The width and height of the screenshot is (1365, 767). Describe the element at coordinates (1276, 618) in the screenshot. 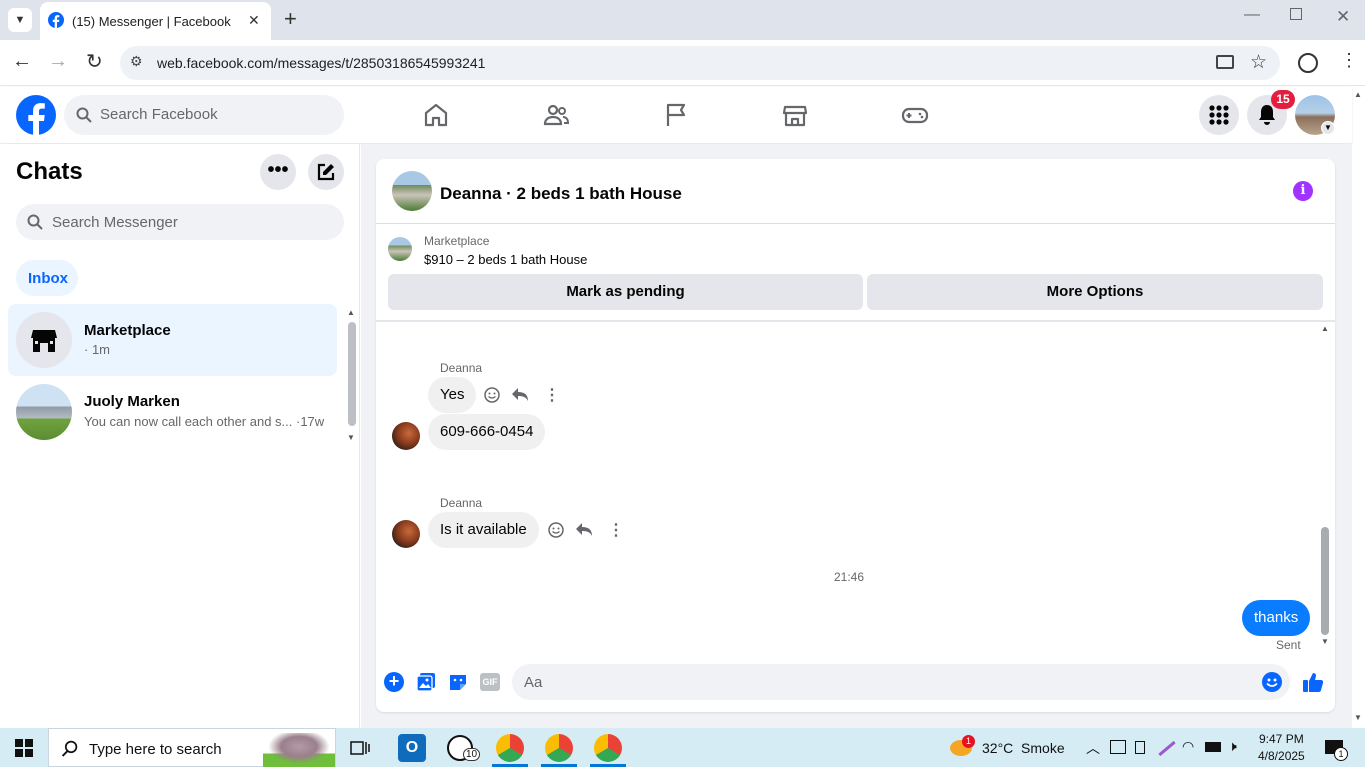

I see `outgoing-message-bubble: thanks` at that location.